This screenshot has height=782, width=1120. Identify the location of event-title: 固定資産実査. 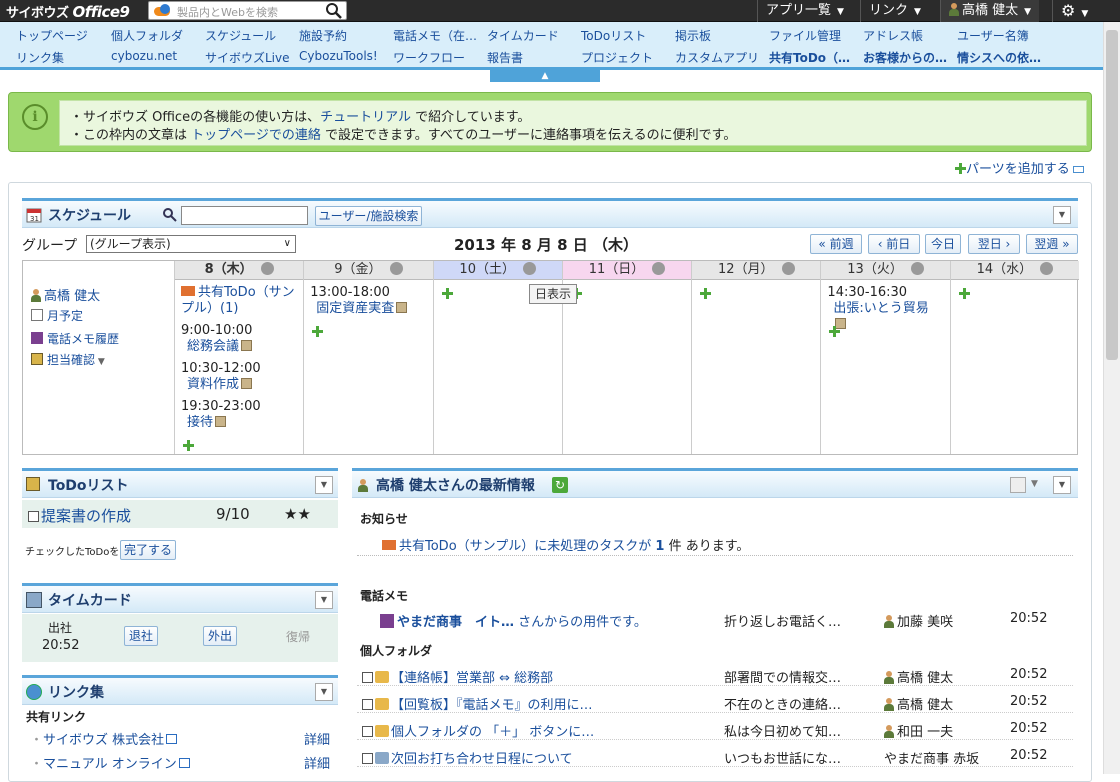
(355, 308).